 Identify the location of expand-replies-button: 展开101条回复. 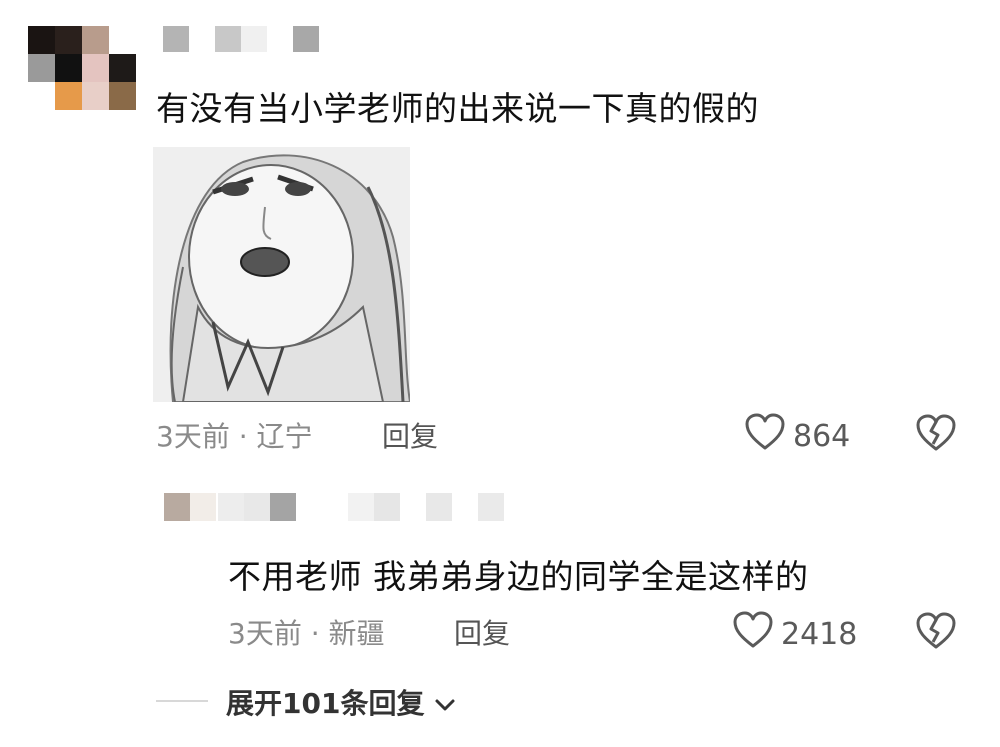
(341, 702).